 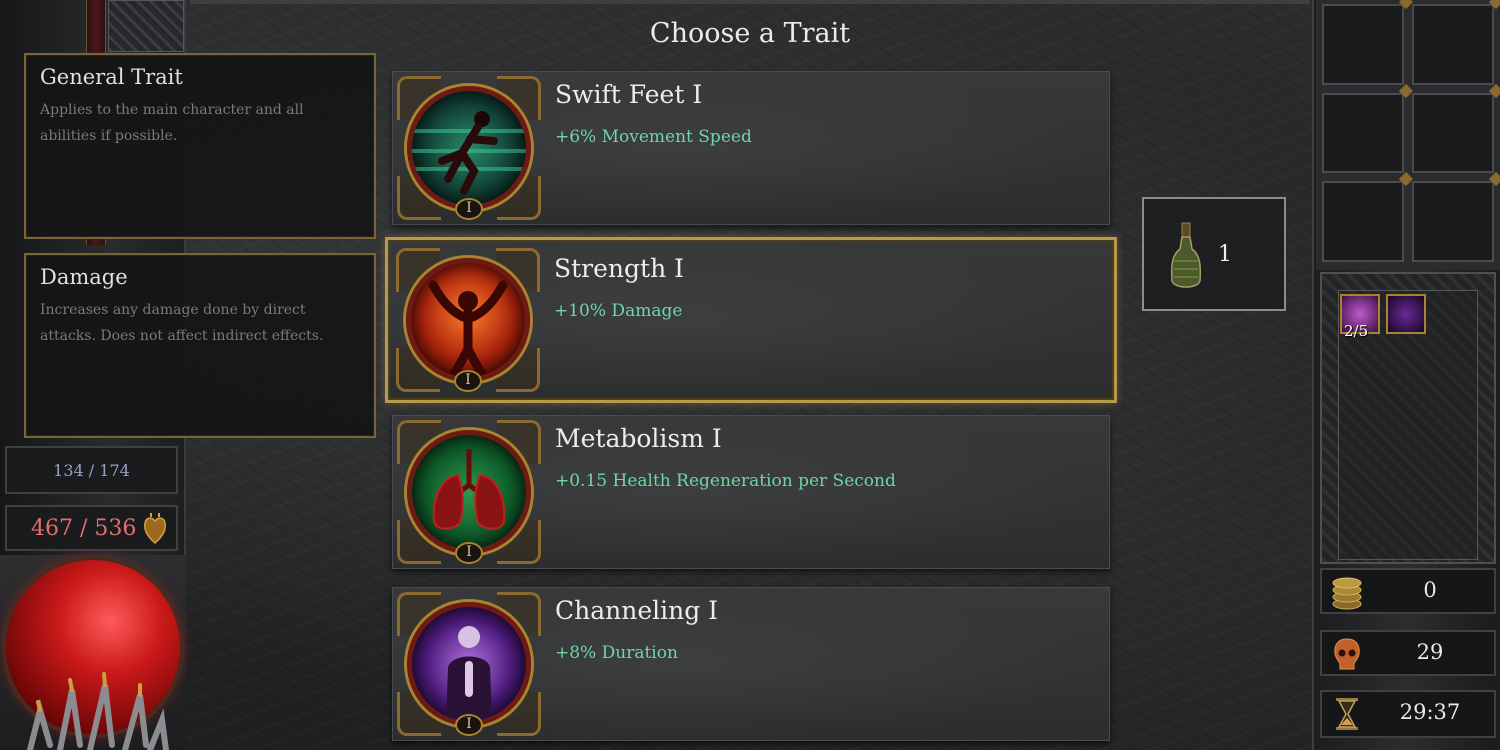 What do you see at coordinates (1430, 652) in the screenshot?
I see `kills-value: 29` at bounding box center [1430, 652].